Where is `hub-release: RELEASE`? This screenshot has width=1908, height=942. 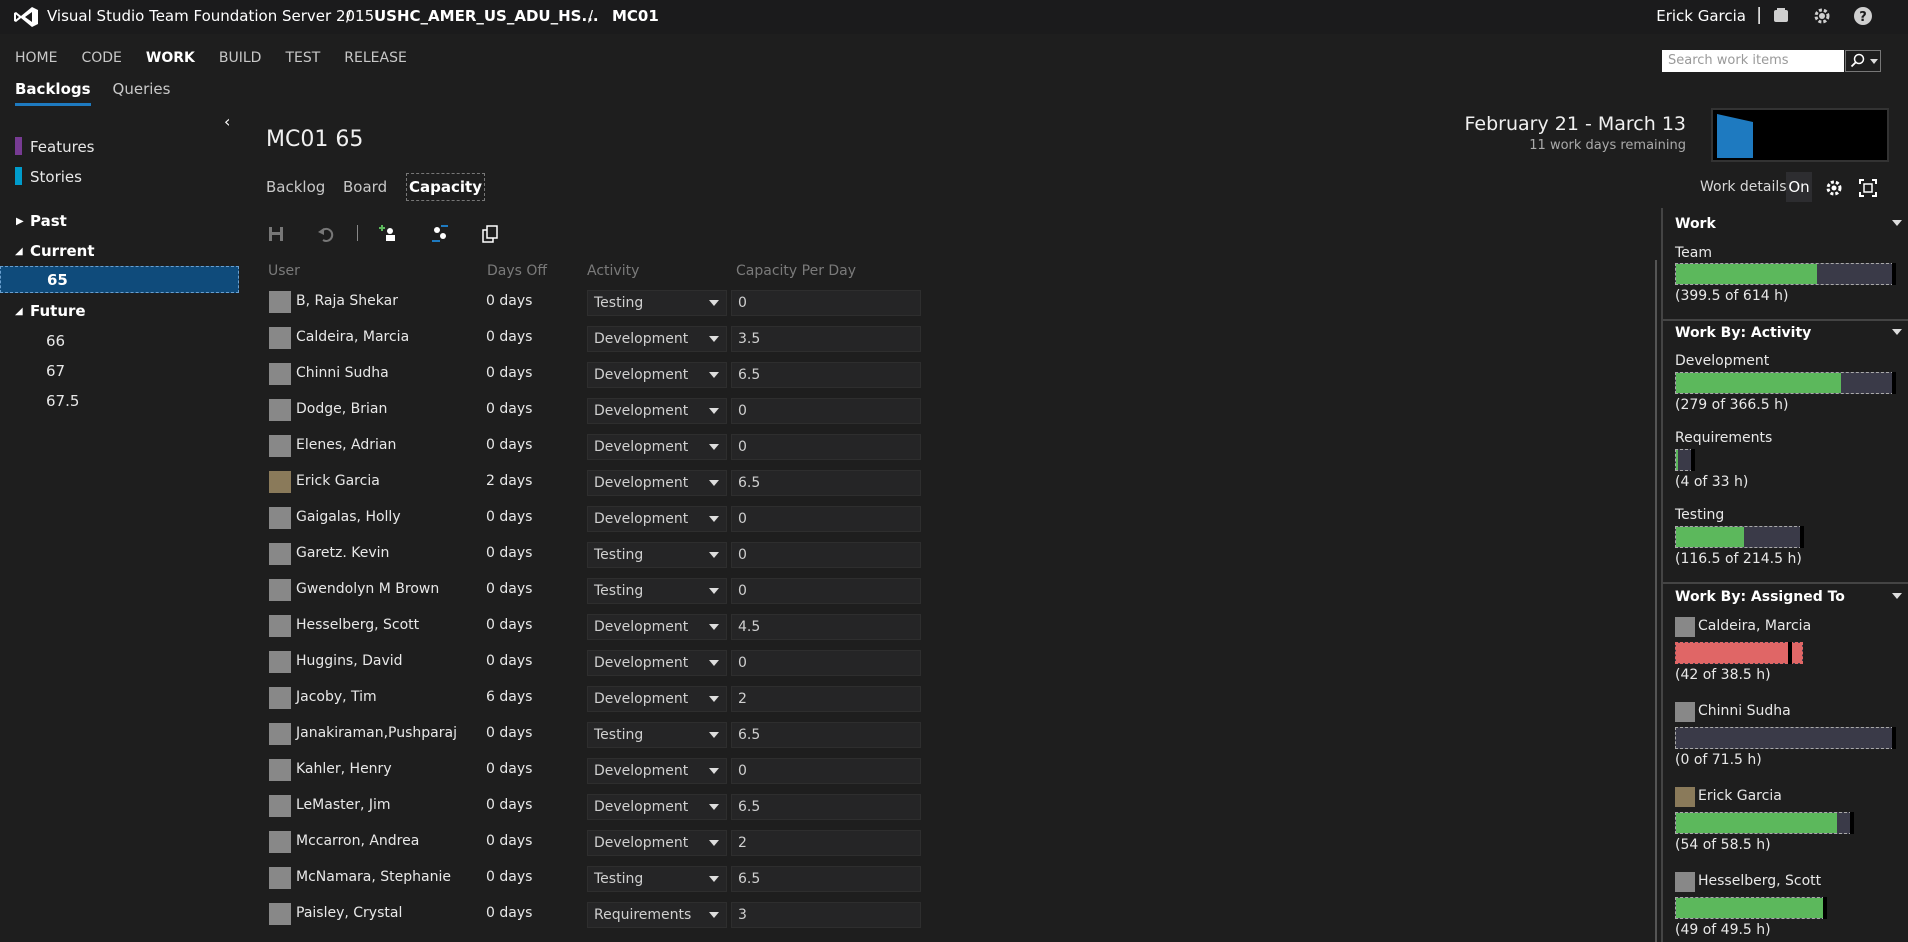 hub-release: RELEASE is located at coordinates (375, 58).